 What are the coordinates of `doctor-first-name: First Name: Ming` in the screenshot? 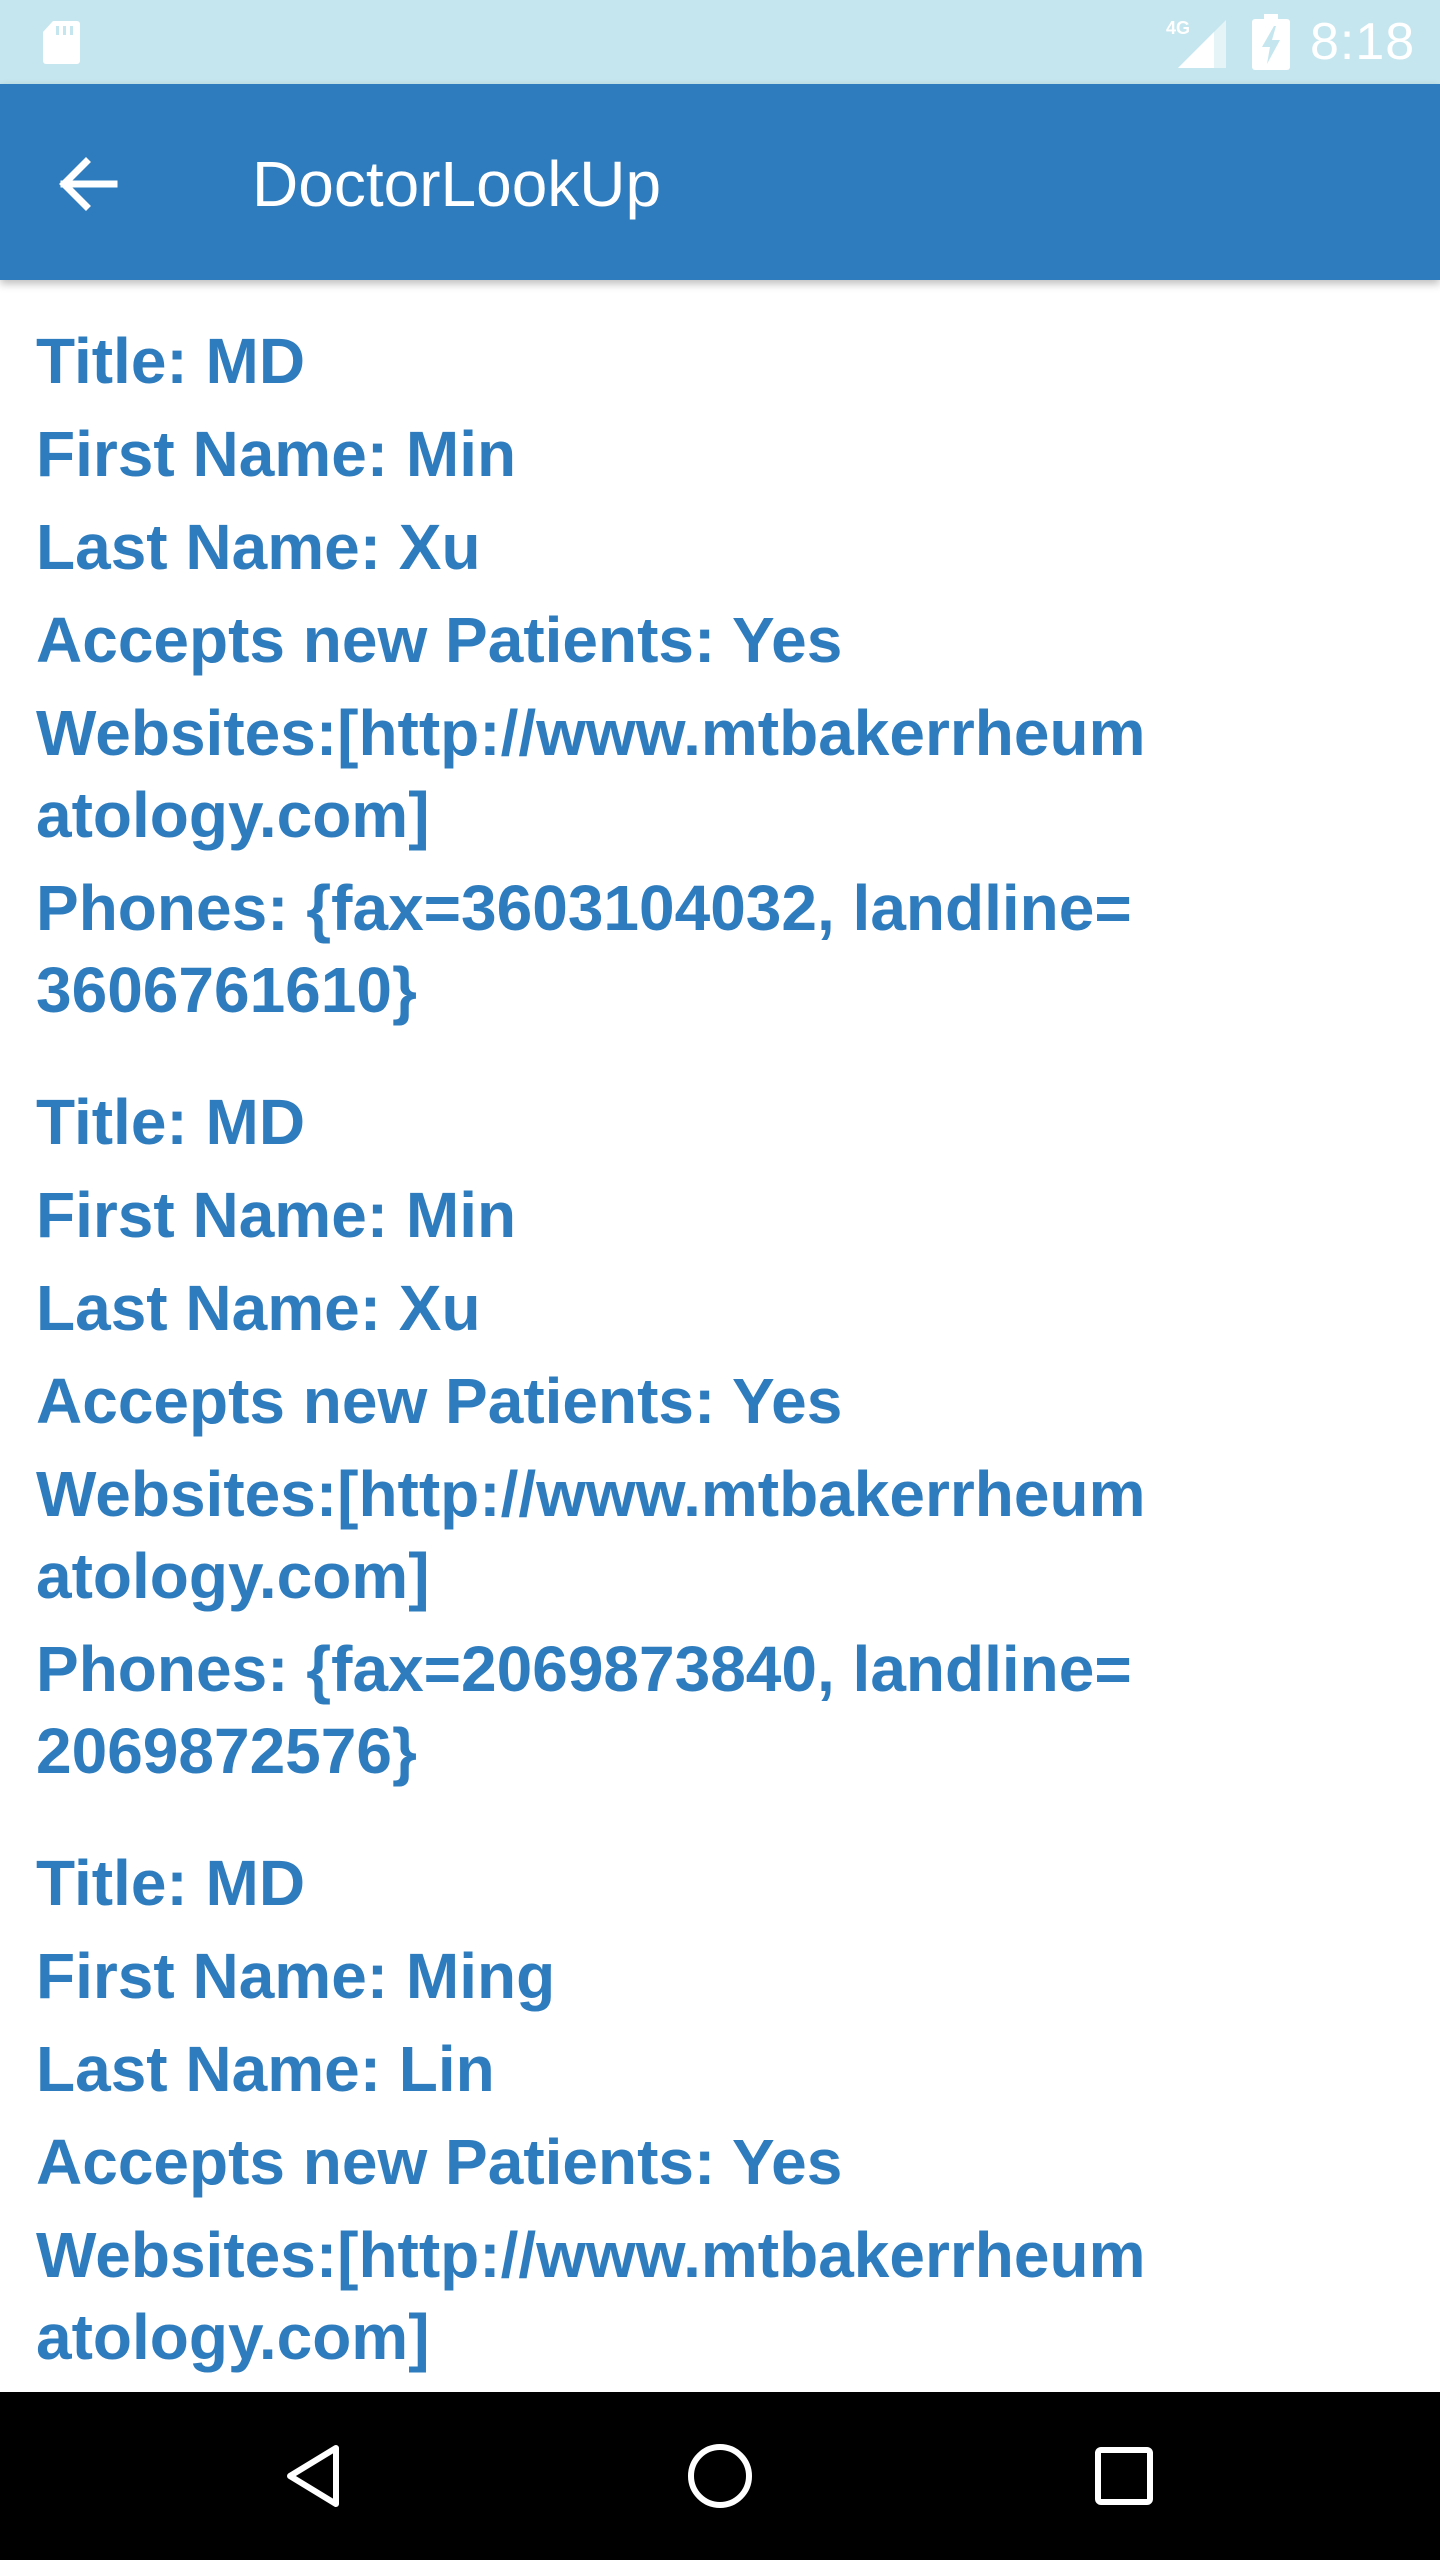 It's located at (296, 1976).